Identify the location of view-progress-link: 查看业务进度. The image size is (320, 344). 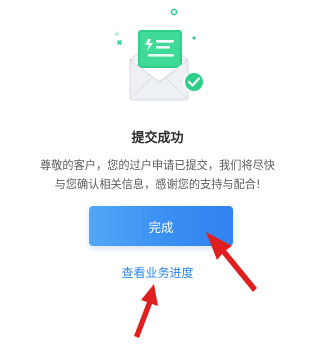
(157, 272).